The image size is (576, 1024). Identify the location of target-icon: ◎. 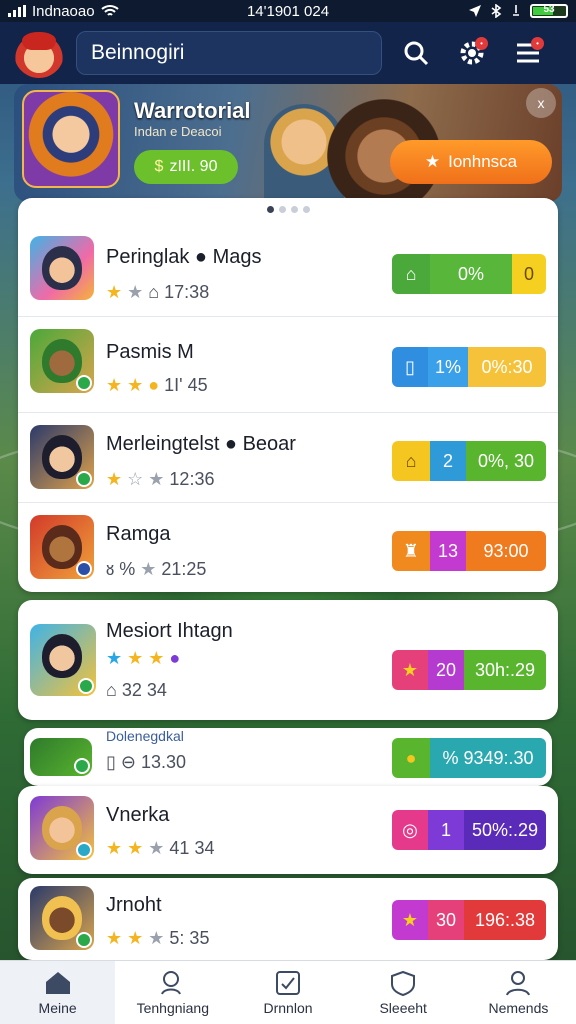
(410, 830).